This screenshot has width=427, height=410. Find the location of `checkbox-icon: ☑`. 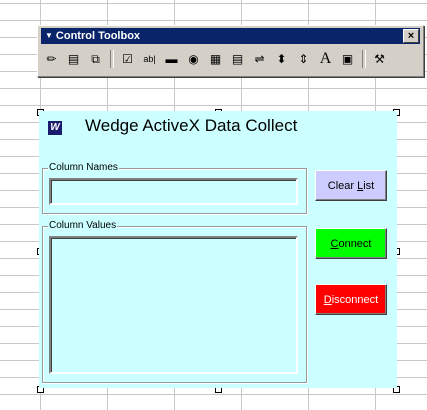

checkbox-icon: ☑ is located at coordinates (127, 59).